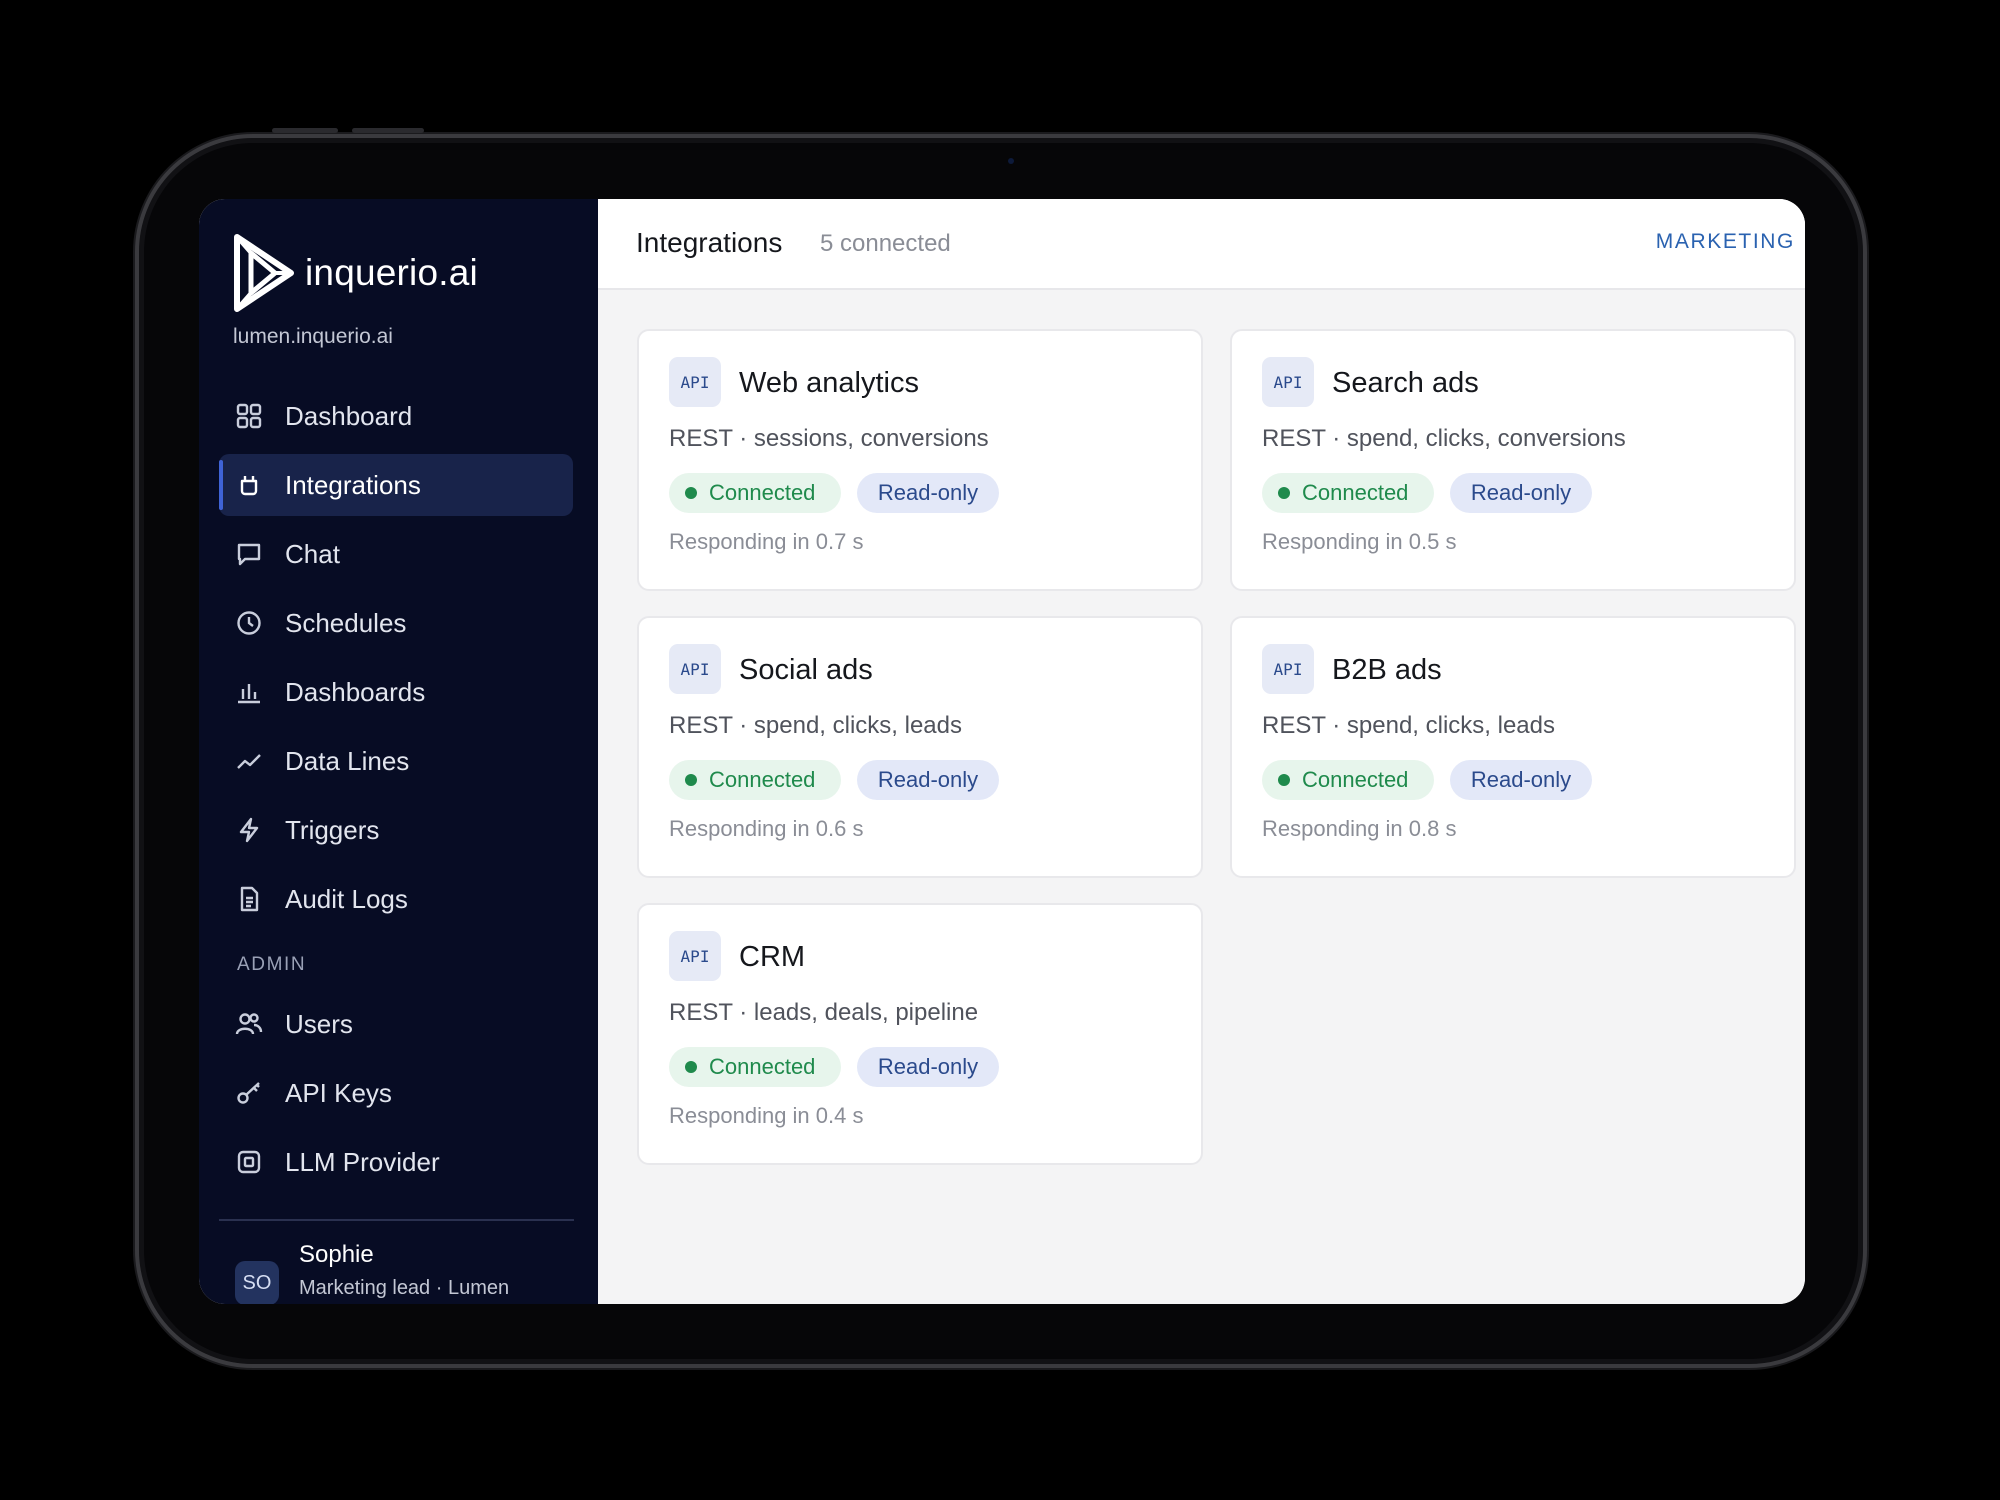  What do you see at coordinates (346, 622) in the screenshot?
I see `sidebar-item-label: Schedules` at bounding box center [346, 622].